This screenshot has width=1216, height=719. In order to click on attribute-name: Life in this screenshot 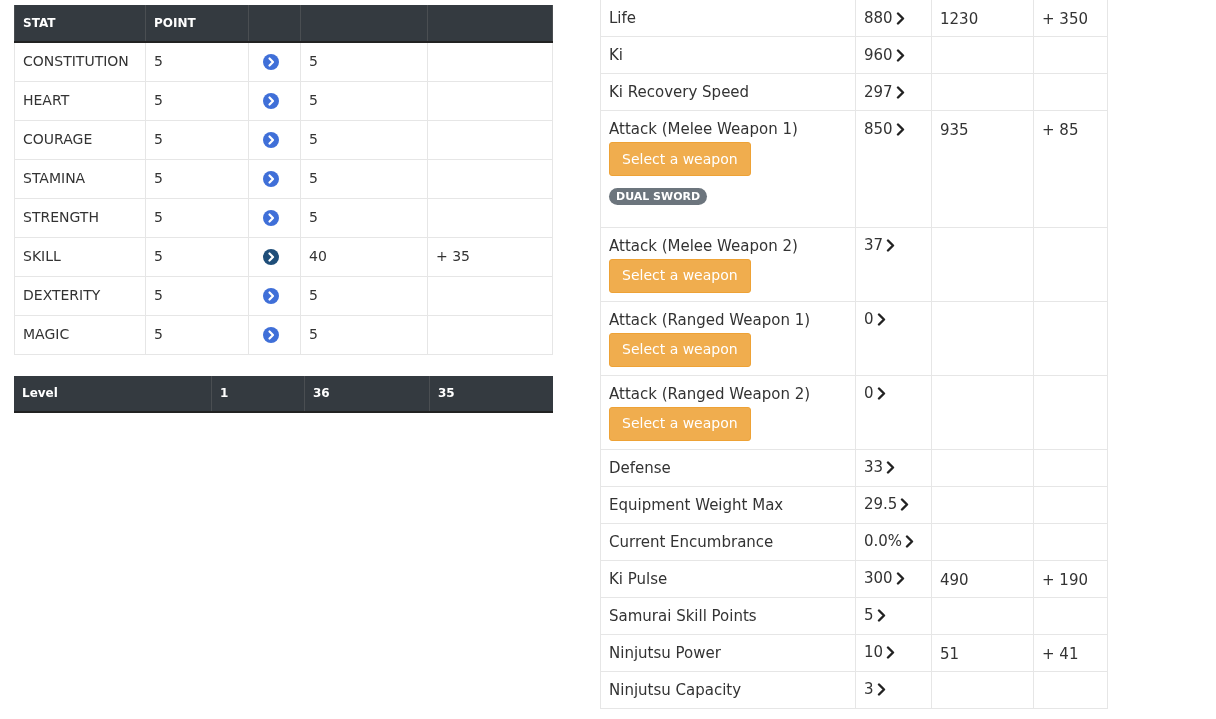, I will do `click(623, 18)`.